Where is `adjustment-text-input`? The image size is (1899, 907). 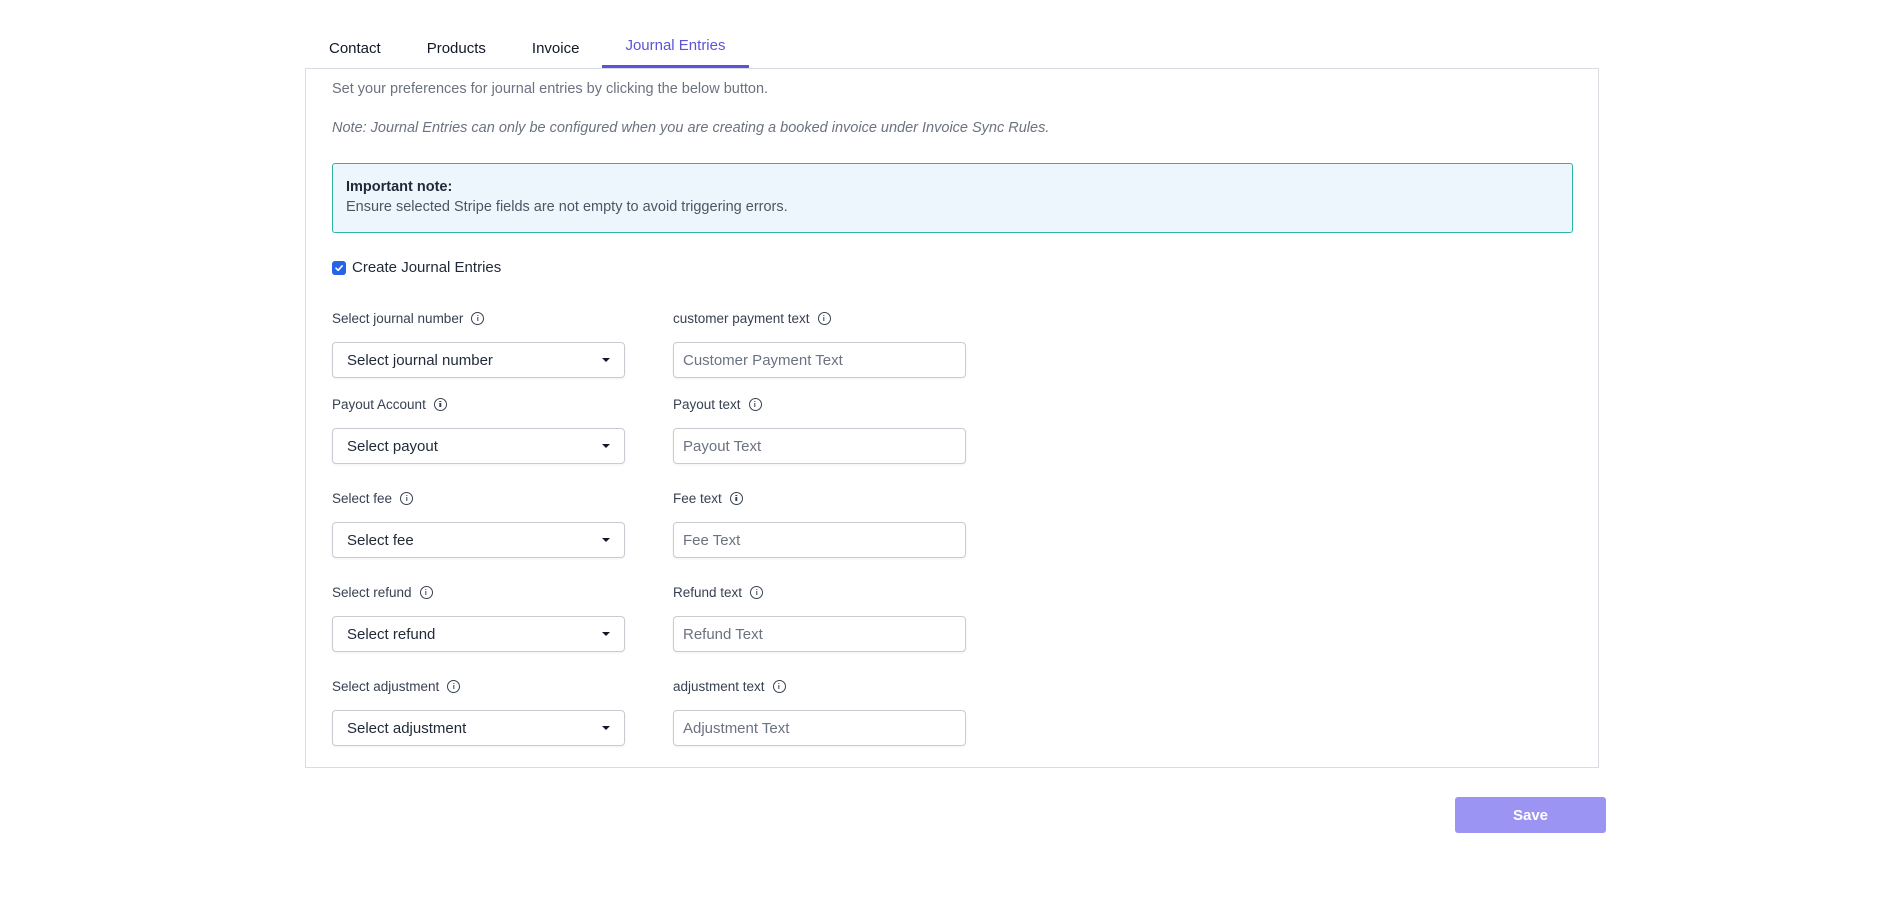 adjustment-text-input is located at coordinates (819, 728).